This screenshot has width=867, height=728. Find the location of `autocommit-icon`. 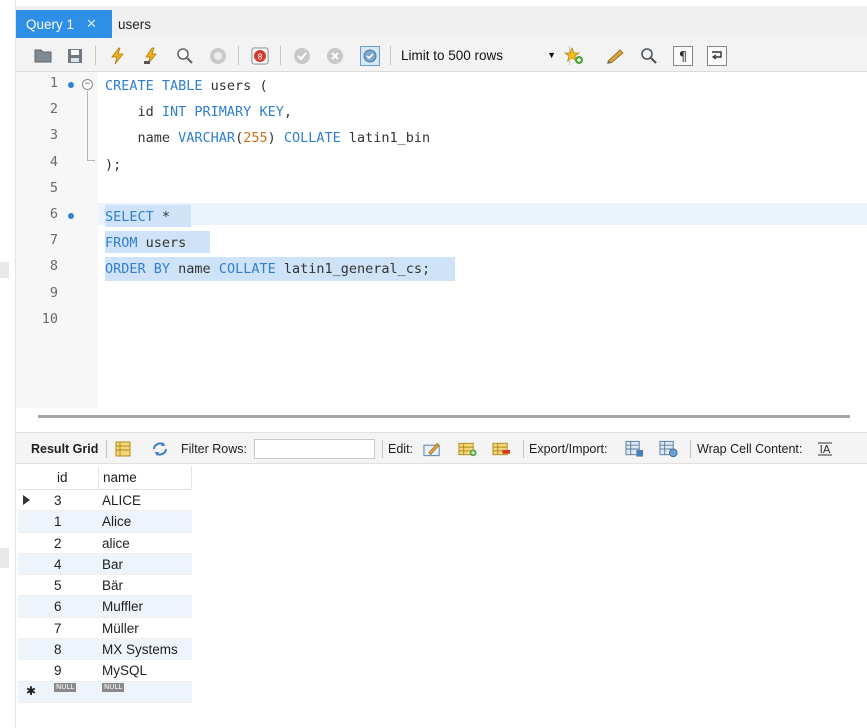

autocommit-icon is located at coordinates (369, 55).